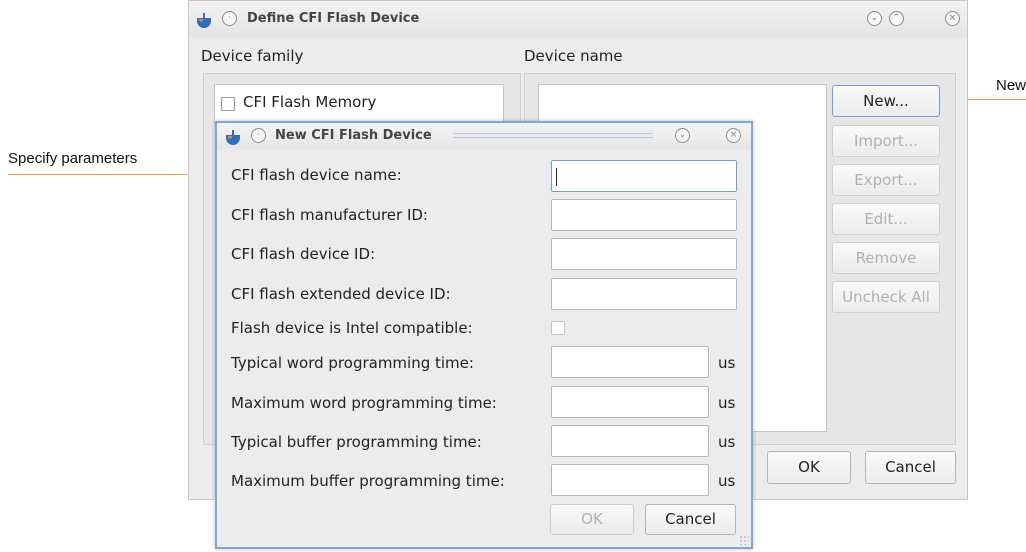  What do you see at coordinates (368, 481) in the screenshot?
I see `maximum-buffer-time-label: Maximum buffer programming time:` at bounding box center [368, 481].